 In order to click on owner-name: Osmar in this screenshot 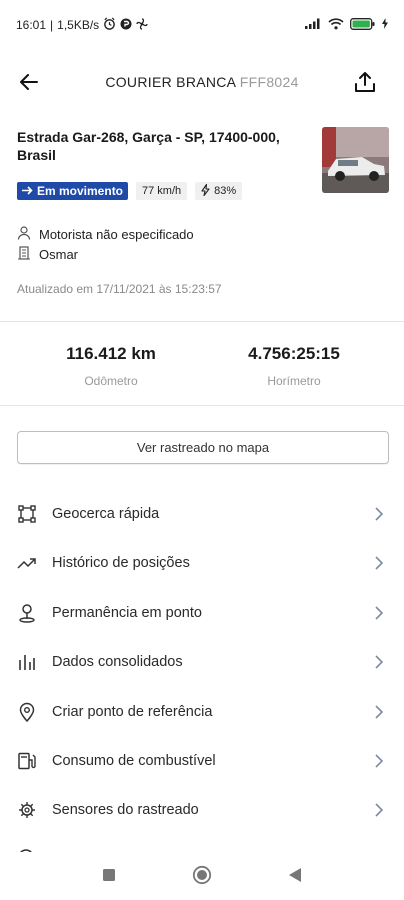, I will do `click(58, 254)`.